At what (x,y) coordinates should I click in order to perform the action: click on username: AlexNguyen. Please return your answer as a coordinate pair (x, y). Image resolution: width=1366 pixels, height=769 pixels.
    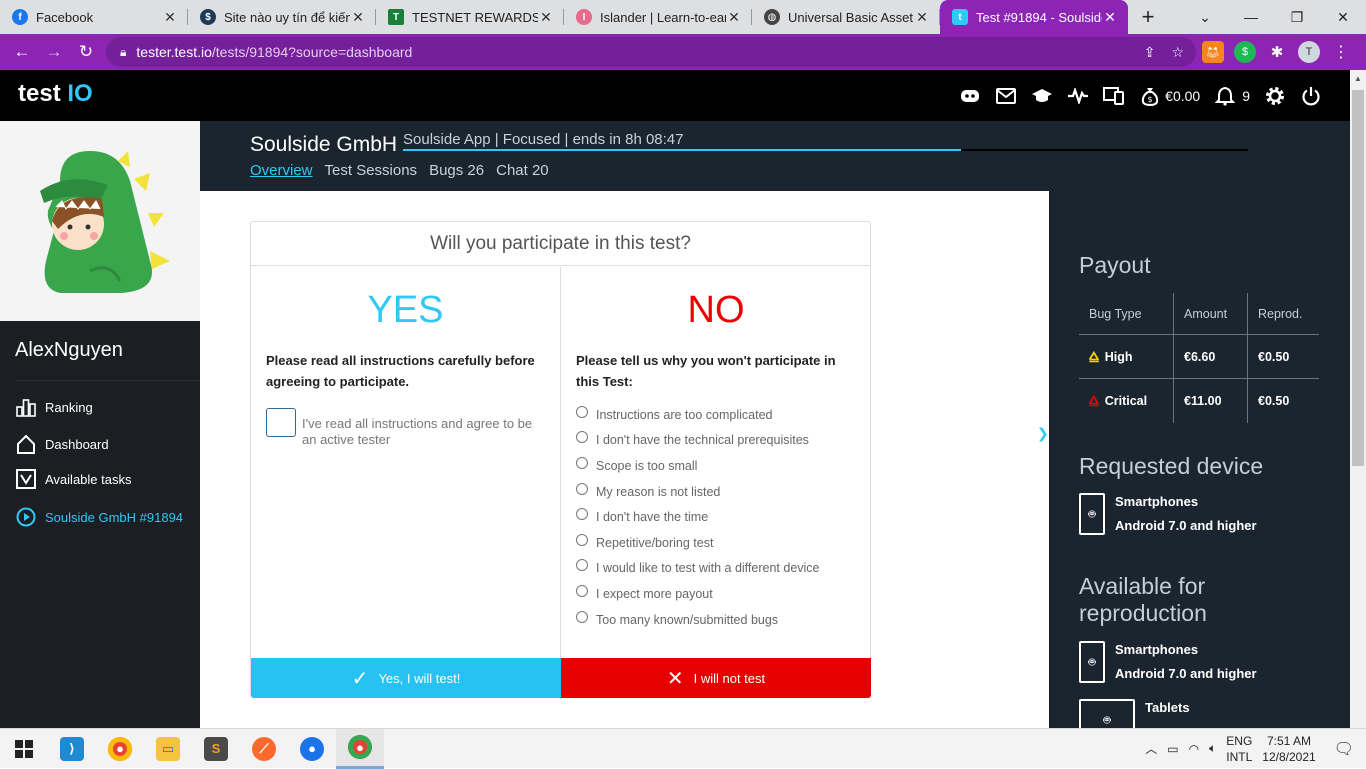
    Looking at the image, I should click on (69, 350).